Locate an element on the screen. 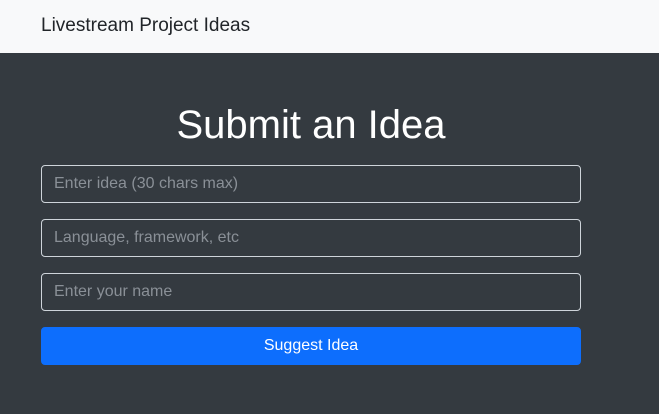 The width and height of the screenshot is (659, 414). navbar-brand: Livestream Project Ideas is located at coordinates (145, 26).